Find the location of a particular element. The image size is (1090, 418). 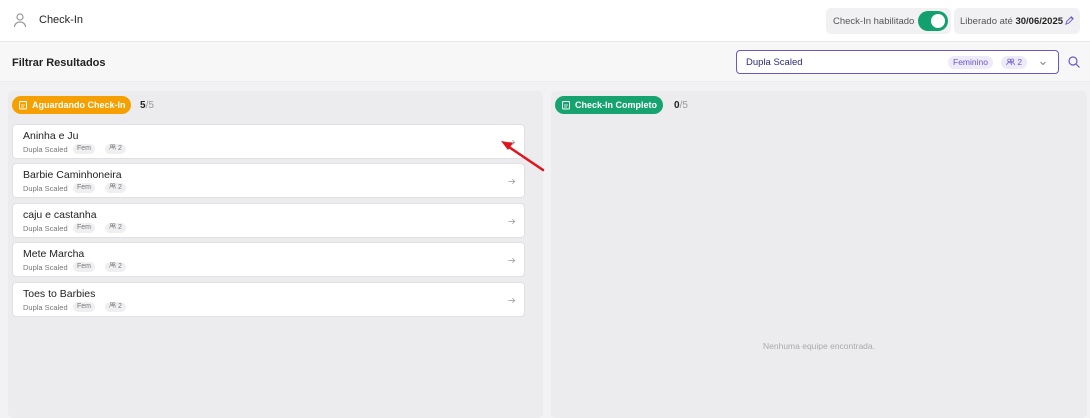

team-card: Barbie Caminhoneira Dupla Scaled Fem 2 is located at coordinates (268, 180).